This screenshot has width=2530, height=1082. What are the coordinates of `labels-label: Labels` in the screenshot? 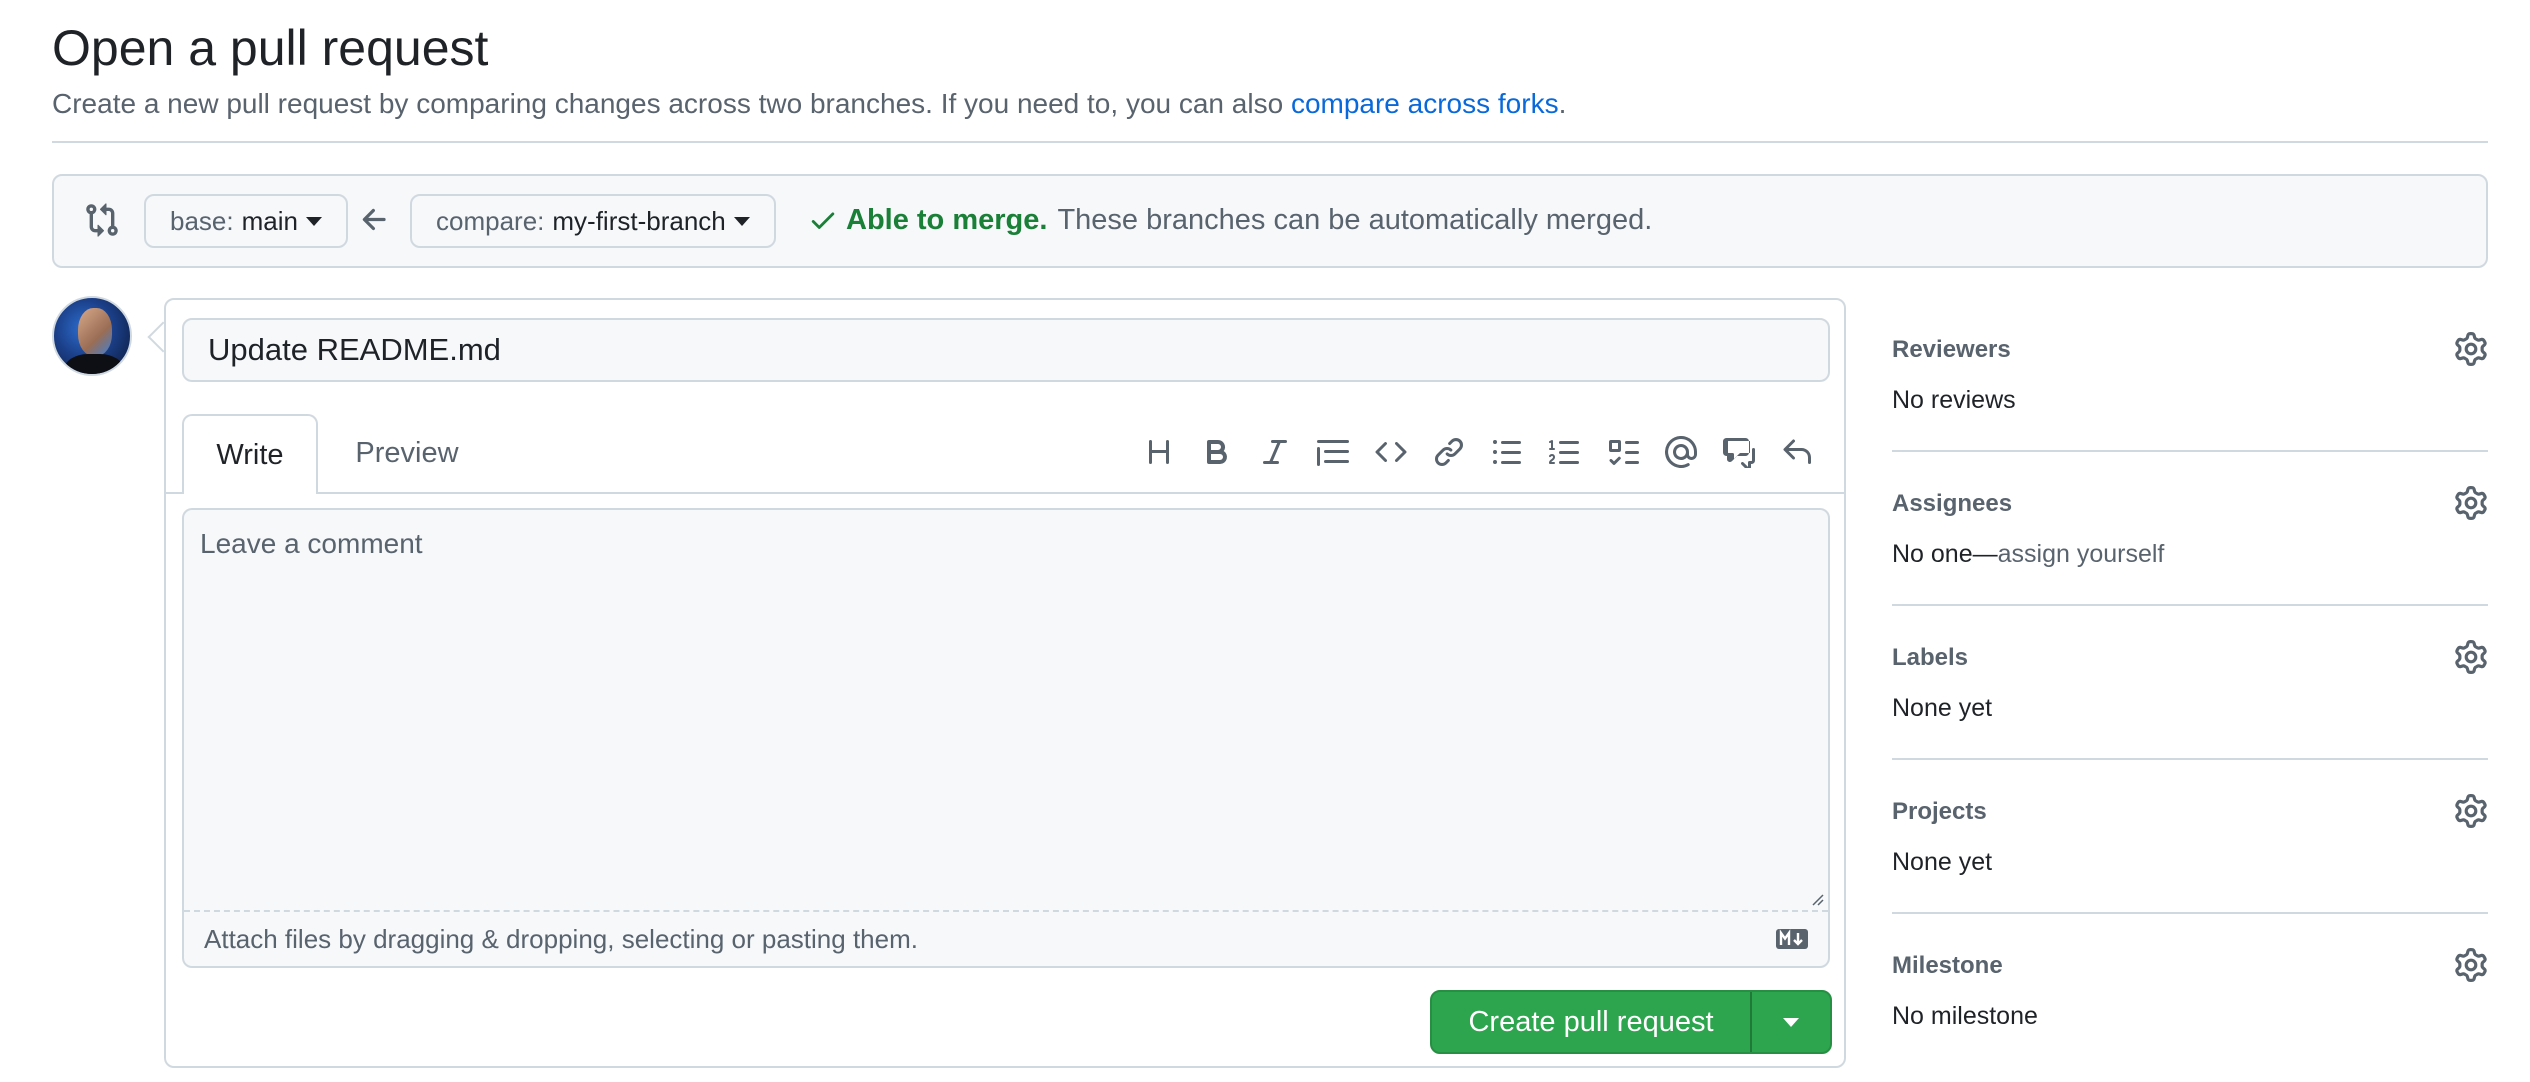 It's located at (1930, 658).